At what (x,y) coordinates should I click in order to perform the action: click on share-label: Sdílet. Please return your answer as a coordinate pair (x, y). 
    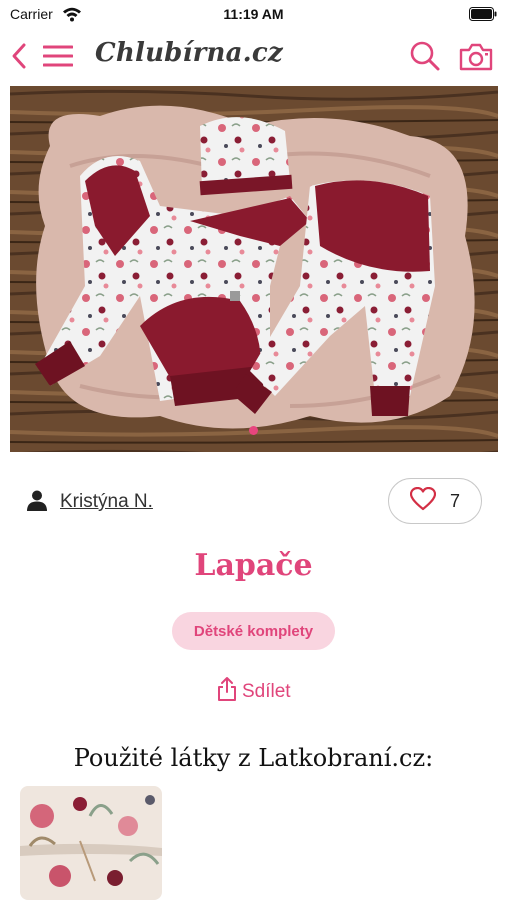
    Looking at the image, I should click on (266, 691).